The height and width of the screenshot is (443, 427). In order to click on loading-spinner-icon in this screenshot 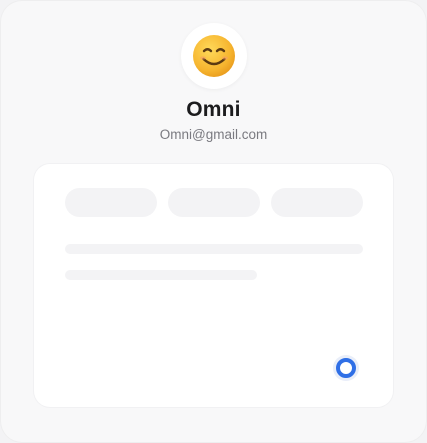, I will do `click(346, 368)`.